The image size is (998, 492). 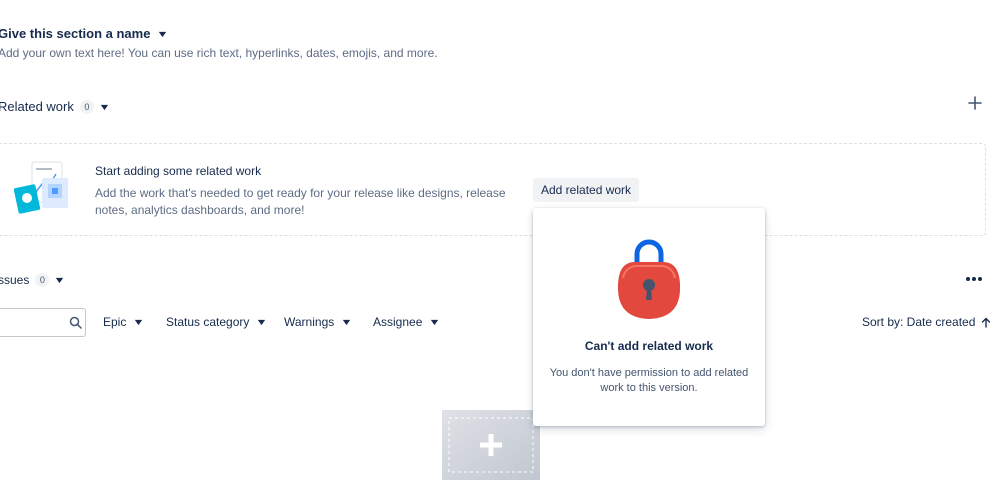 I want to click on add-related-work-button: Add related work, so click(x=586, y=190).